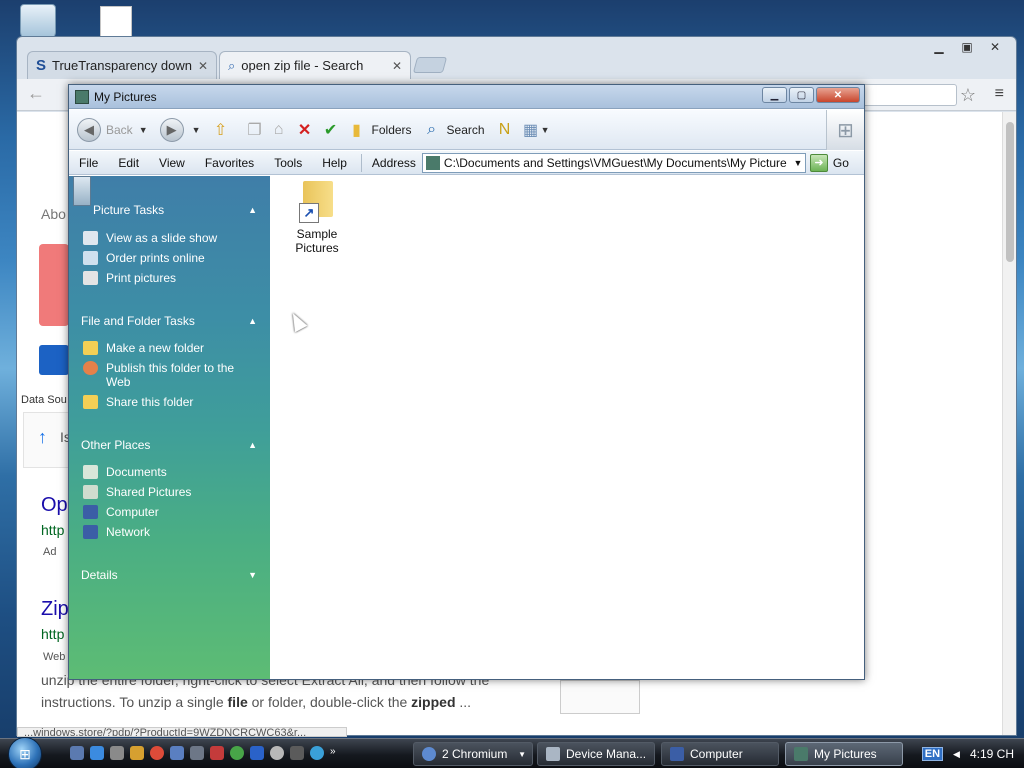  Describe the element at coordinates (840, 162) in the screenshot. I see `go-label: Go` at that location.